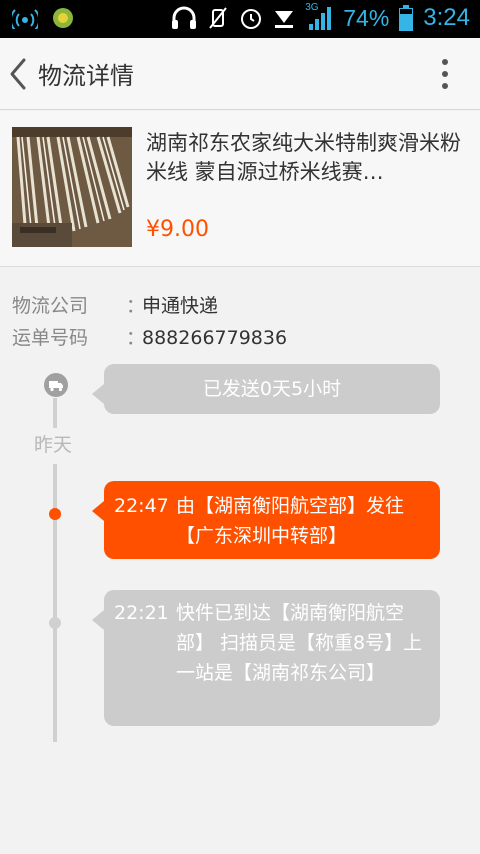 The image size is (480, 854). I want to click on page-title: 物流详情, so click(86, 76).